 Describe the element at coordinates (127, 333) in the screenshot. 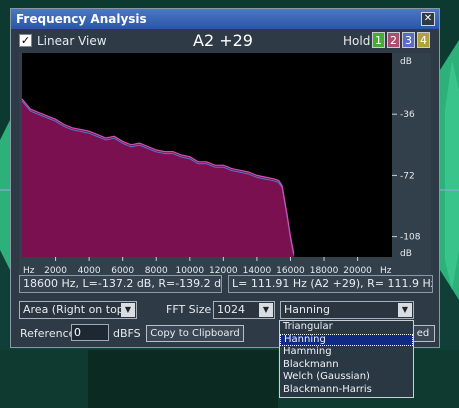

I see `reference-unit: dBFS` at that location.